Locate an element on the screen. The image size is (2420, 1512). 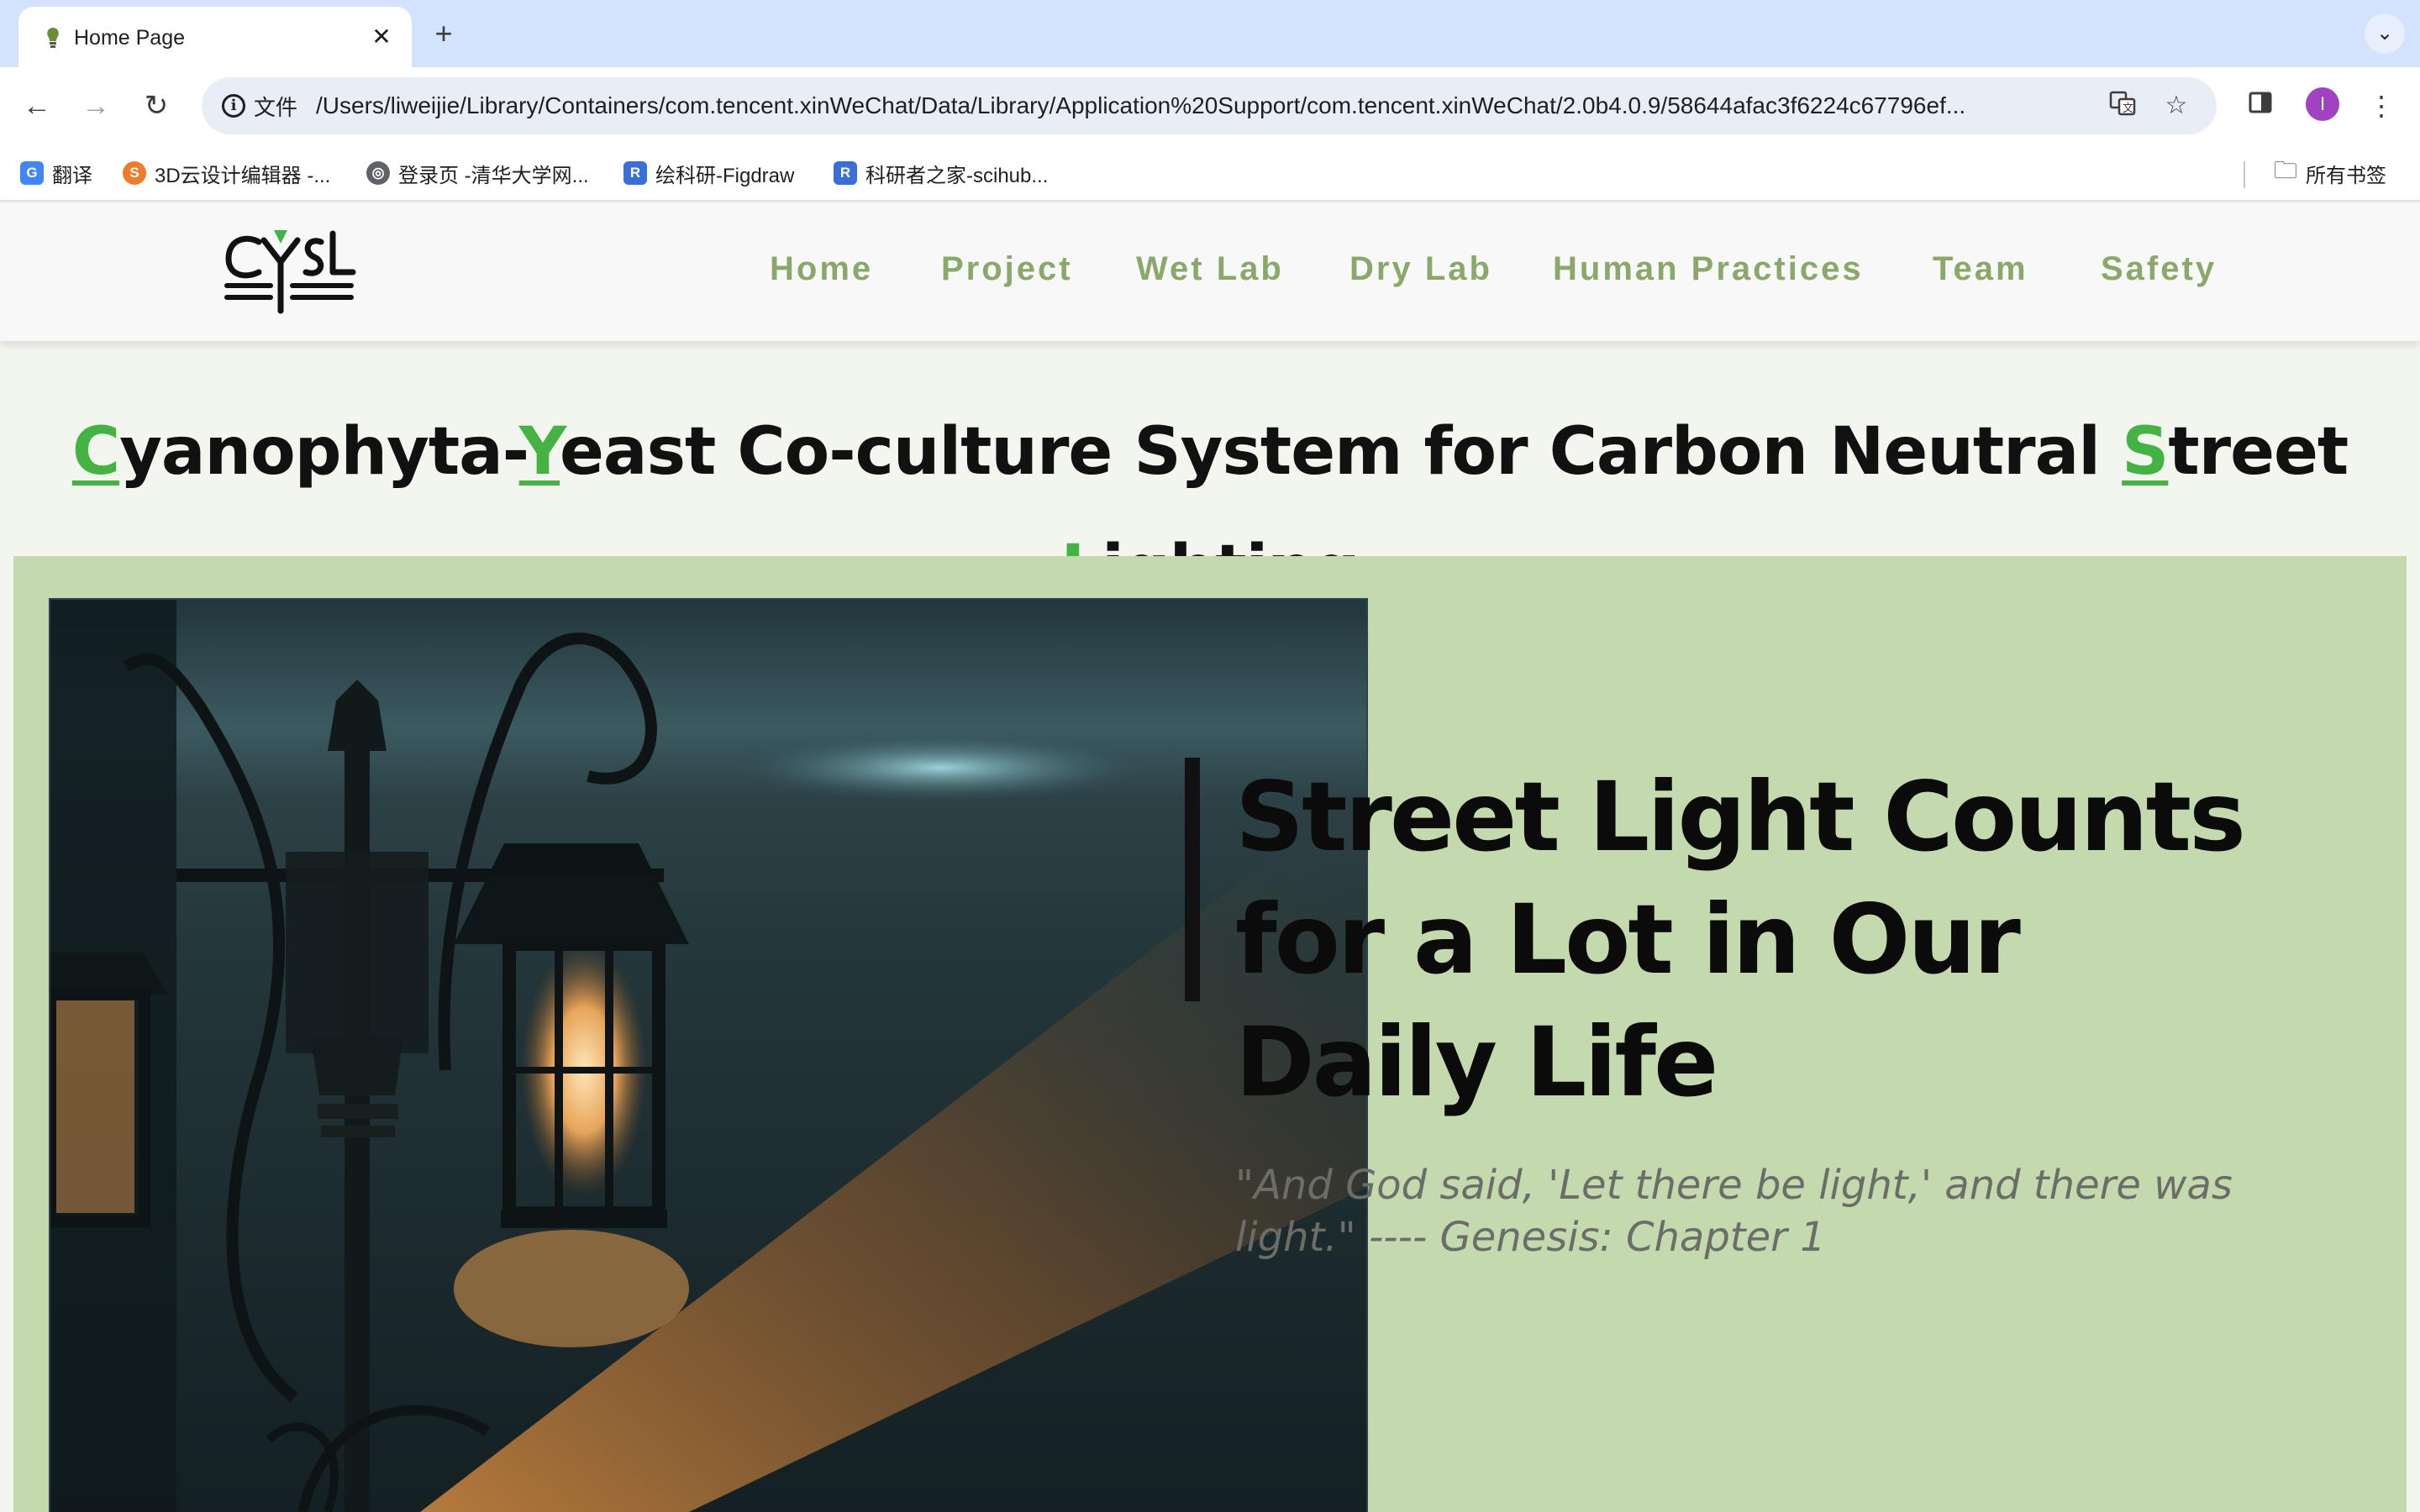
bookmark-translate: G 翻译 is located at coordinates (56, 173).